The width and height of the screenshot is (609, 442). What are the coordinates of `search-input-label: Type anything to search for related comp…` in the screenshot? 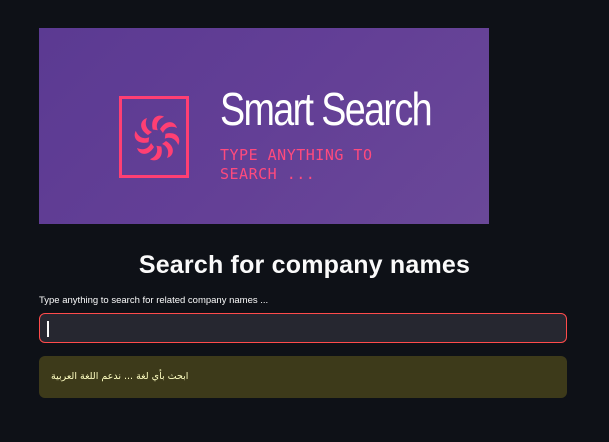 It's located at (154, 300).